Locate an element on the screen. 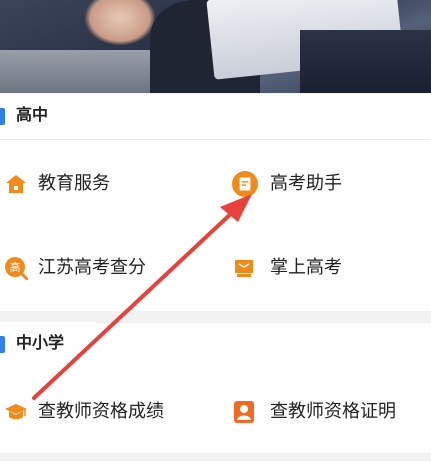  search-score-icon: 高 is located at coordinates (16, 268).